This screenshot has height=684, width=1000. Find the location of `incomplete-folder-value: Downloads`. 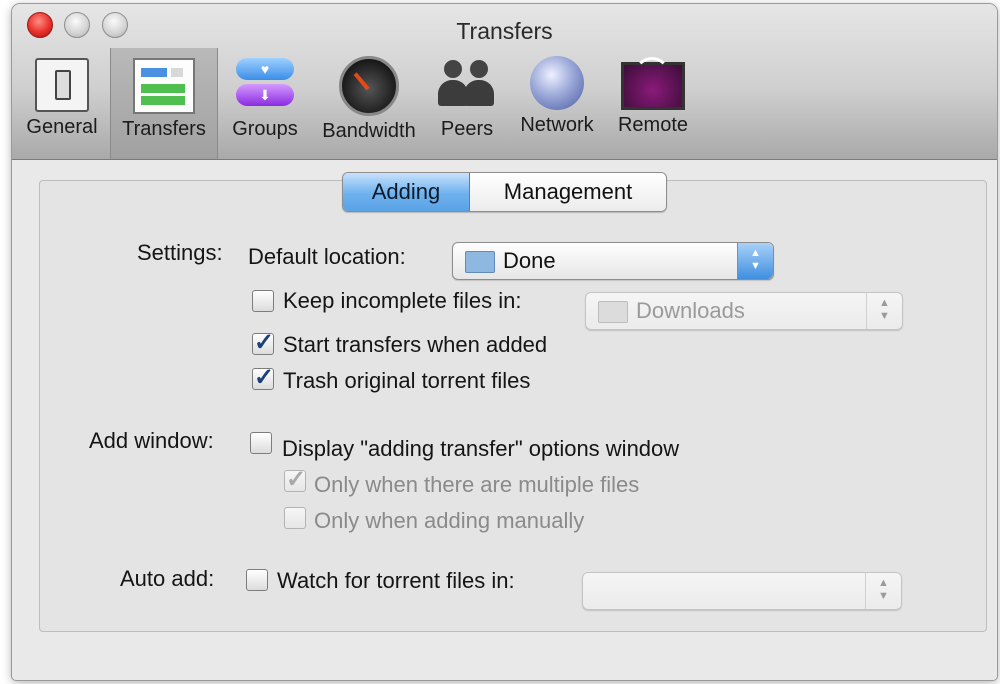

incomplete-folder-value: Downloads is located at coordinates (690, 310).